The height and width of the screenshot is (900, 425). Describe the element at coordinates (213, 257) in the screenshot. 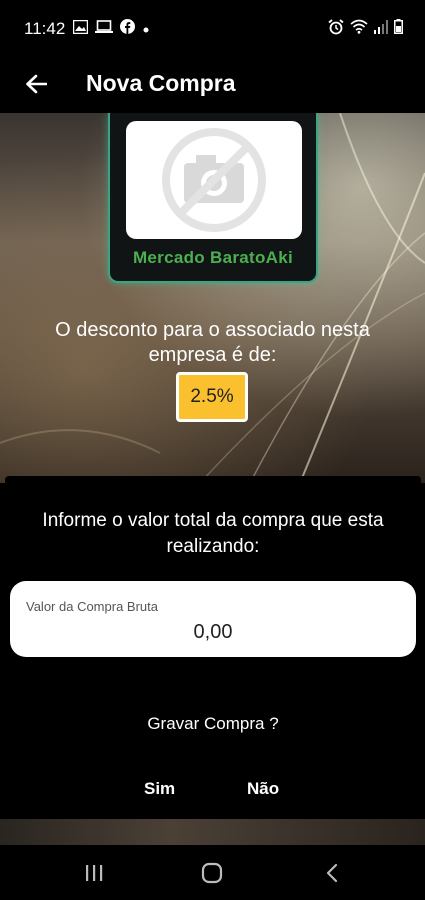

I see `merchant-name: Mercado BaratoAki` at that location.